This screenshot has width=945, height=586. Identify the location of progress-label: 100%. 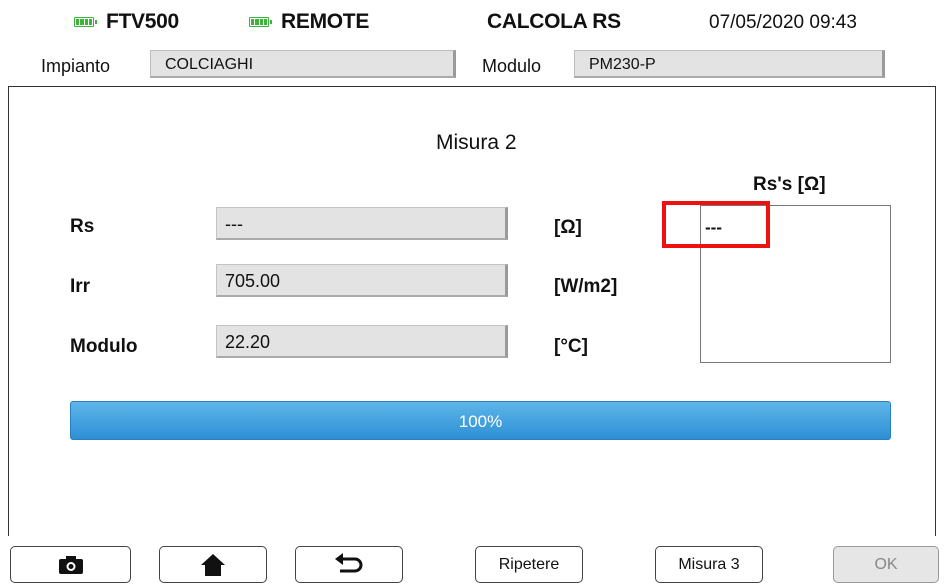
(480, 421).